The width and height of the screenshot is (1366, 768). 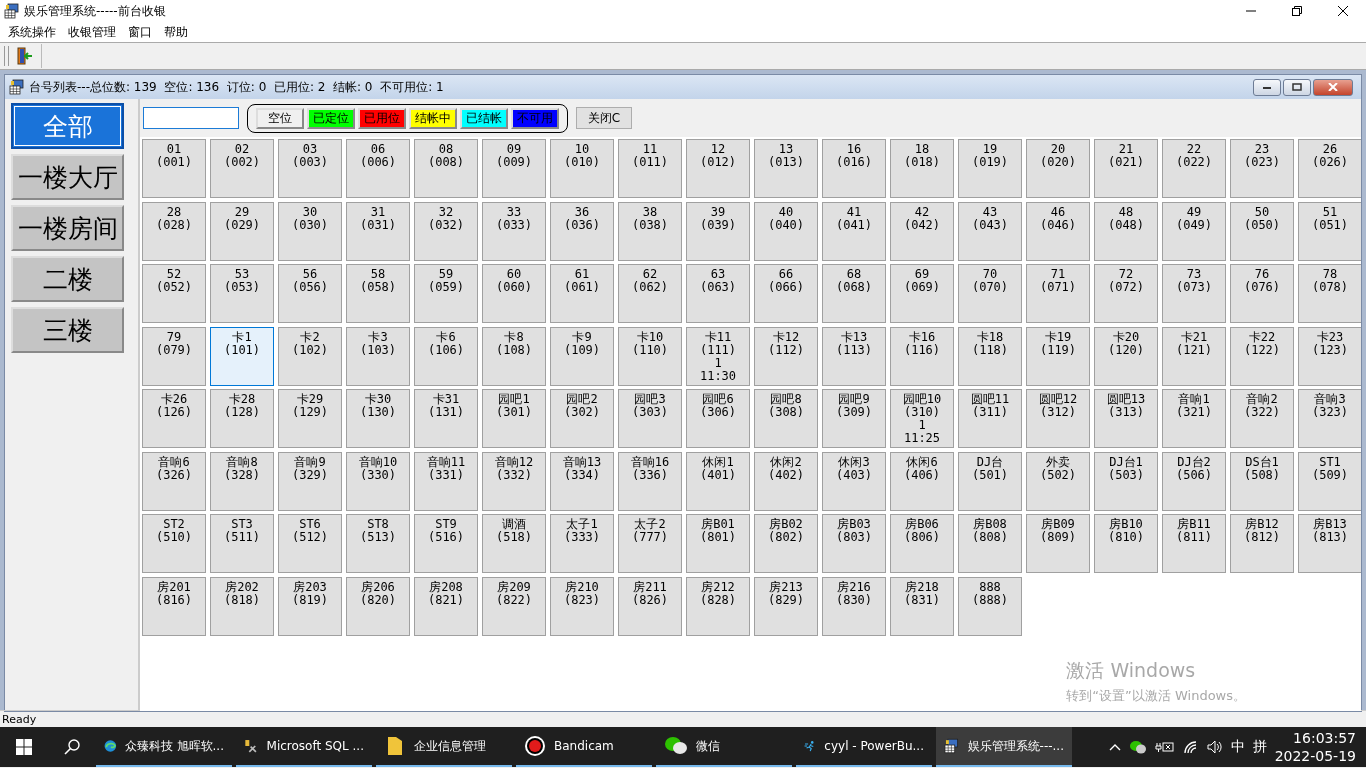 I want to click on table-tile: 太子2 (777), so click(x=650, y=543).